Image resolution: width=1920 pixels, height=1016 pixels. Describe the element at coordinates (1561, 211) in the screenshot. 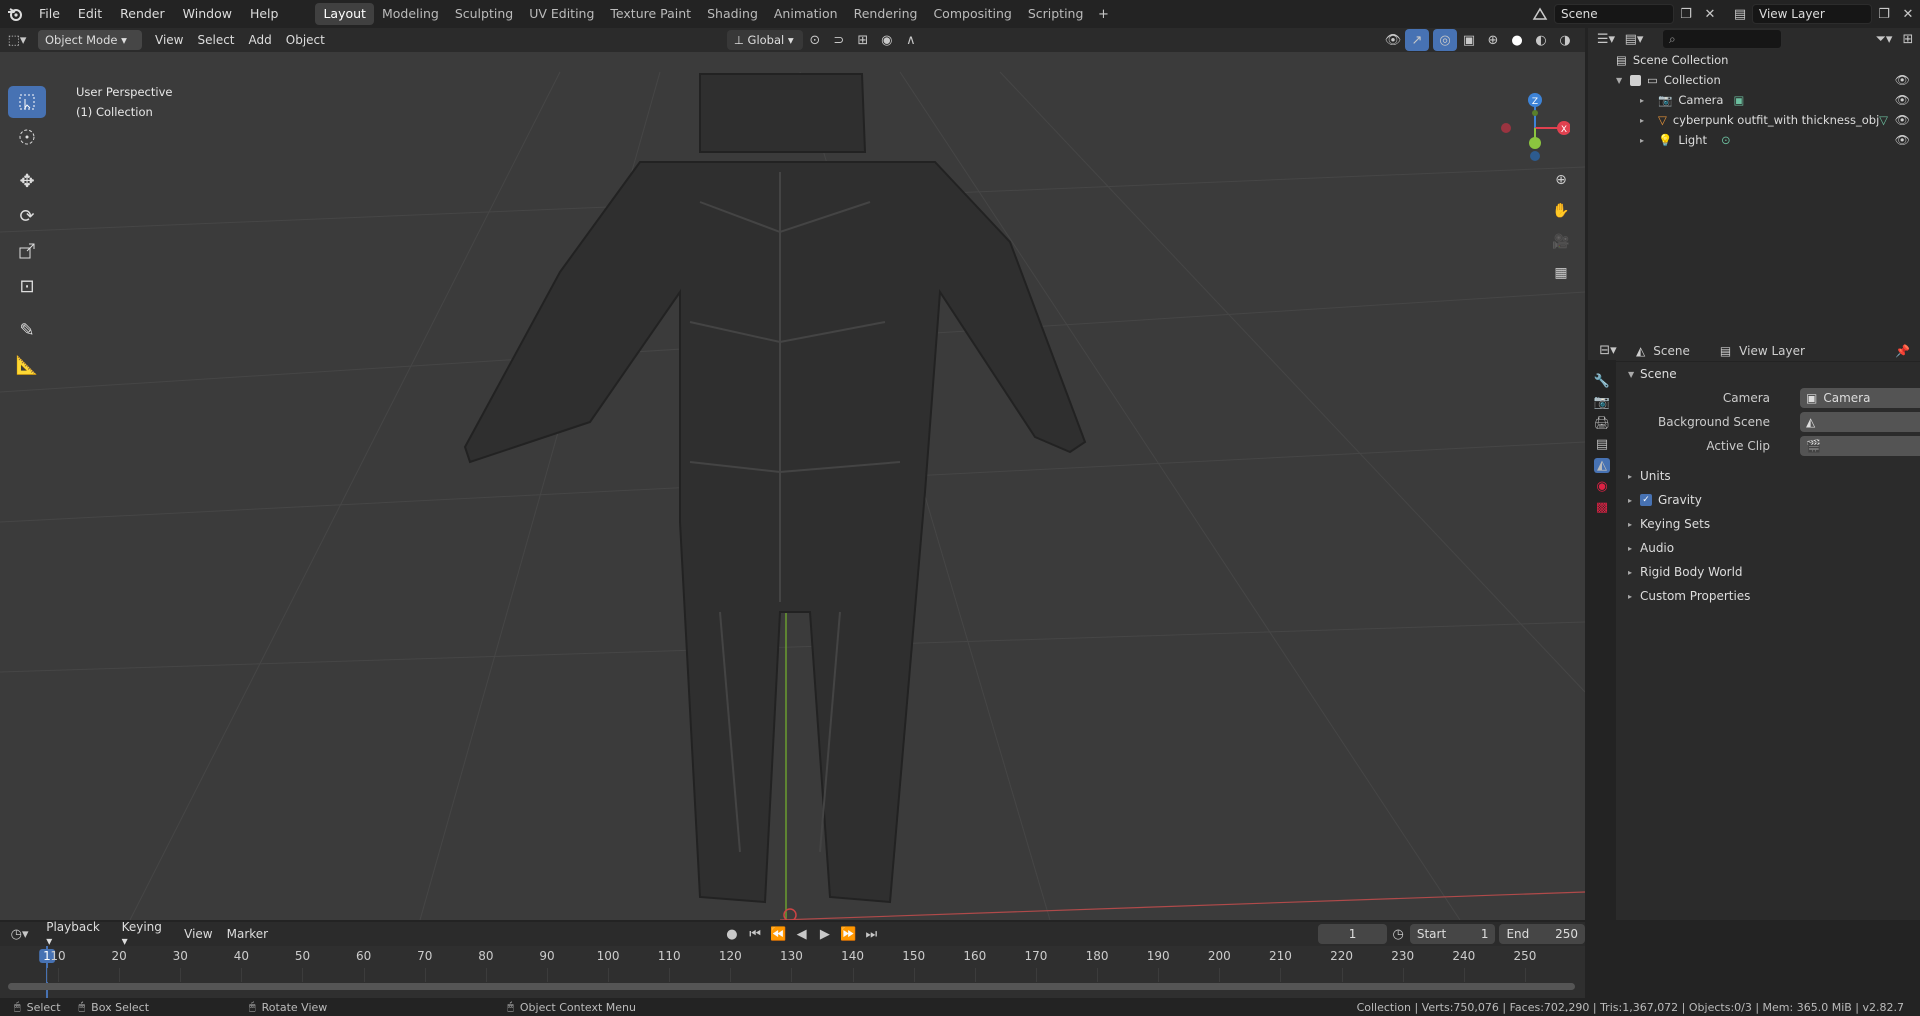

I see `pan-hand-icon: ✋` at that location.